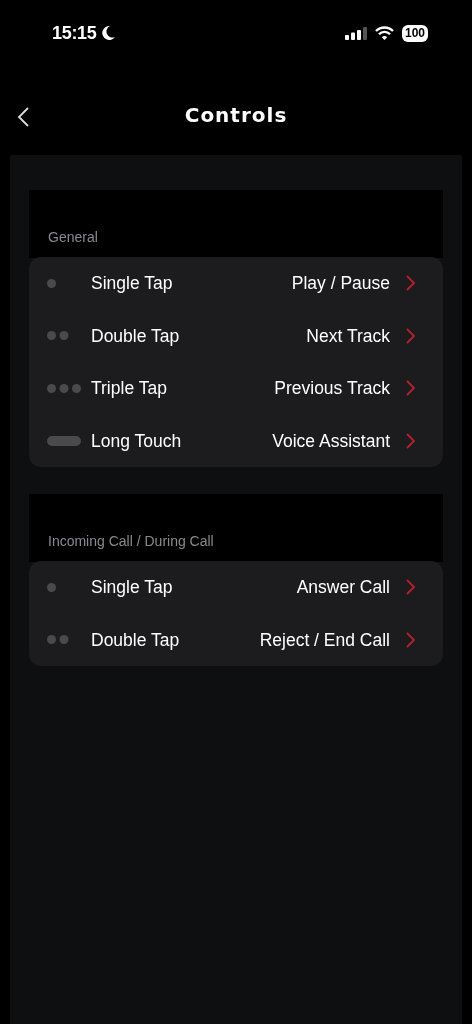 The width and height of the screenshot is (472, 1024). What do you see at coordinates (343, 588) in the screenshot?
I see `action-label: Answer Call` at bounding box center [343, 588].